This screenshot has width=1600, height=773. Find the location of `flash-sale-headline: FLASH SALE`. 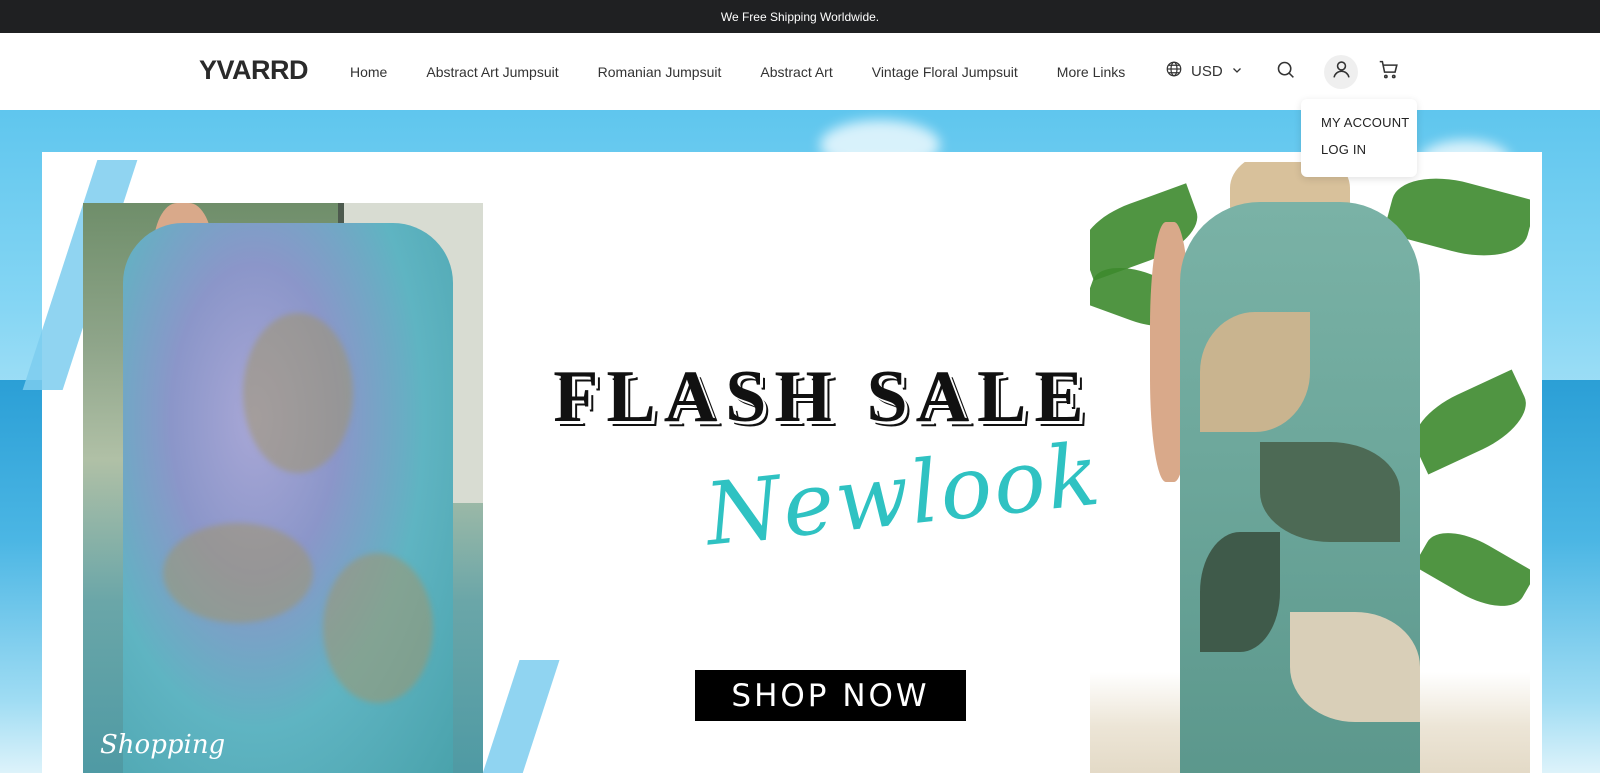

flash-sale-headline: FLASH SALE is located at coordinates (822, 397).